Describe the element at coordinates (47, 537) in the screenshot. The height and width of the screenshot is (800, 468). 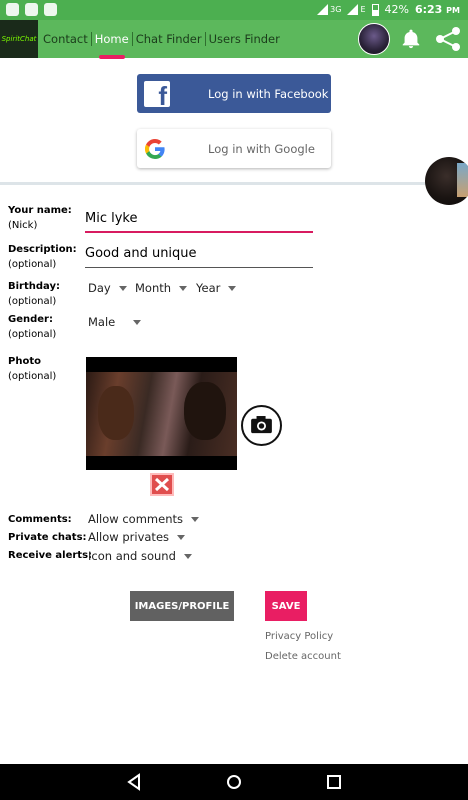
I see `private-chats-label: Private chats:` at that location.